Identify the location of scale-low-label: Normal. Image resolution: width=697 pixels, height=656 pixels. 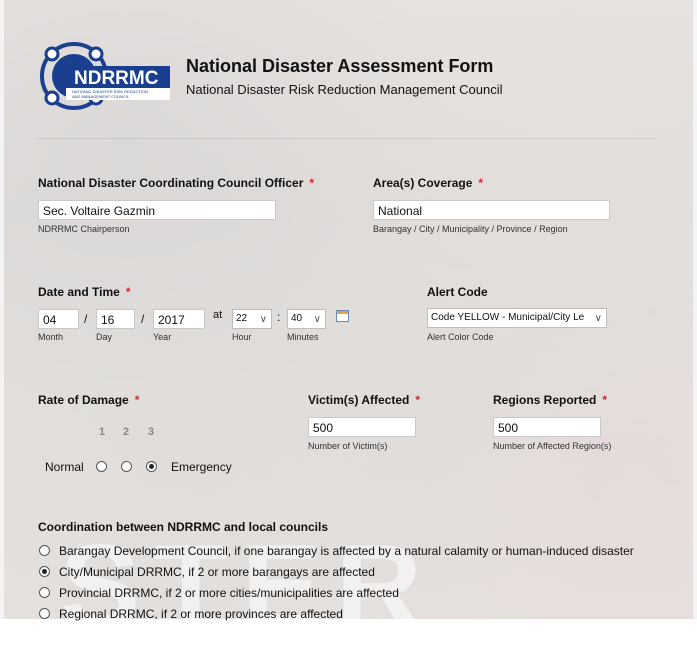
(64, 467).